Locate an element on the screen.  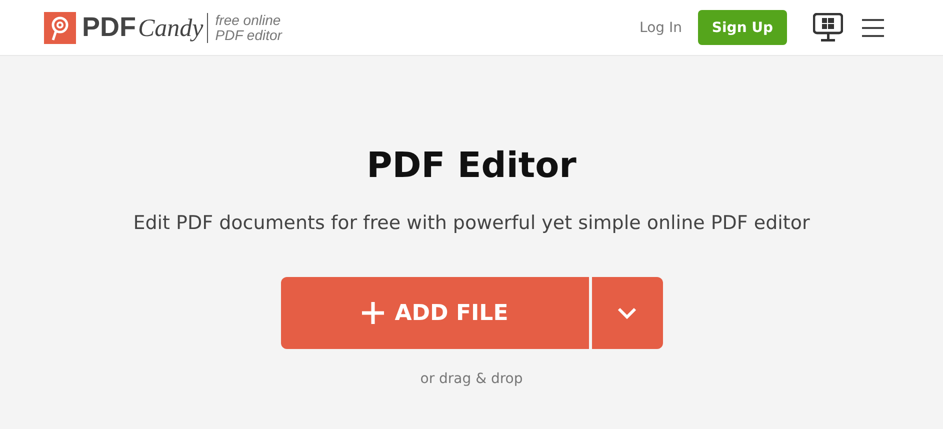
signup-button: Sign Up is located at coordinates (742, 27).